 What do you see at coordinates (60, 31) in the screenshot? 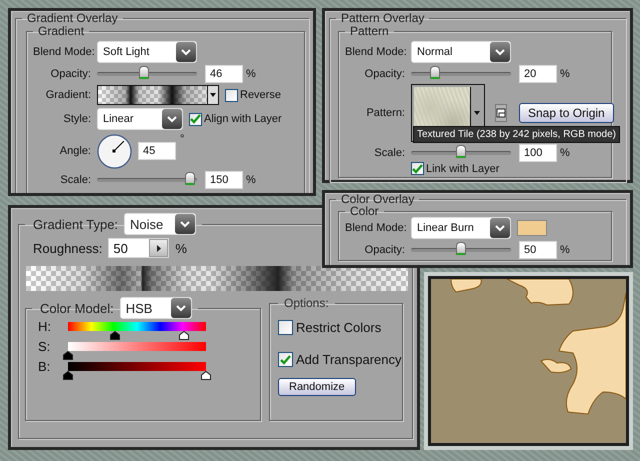
I see `group-title: Gradient` at bounding box center [60, 31].